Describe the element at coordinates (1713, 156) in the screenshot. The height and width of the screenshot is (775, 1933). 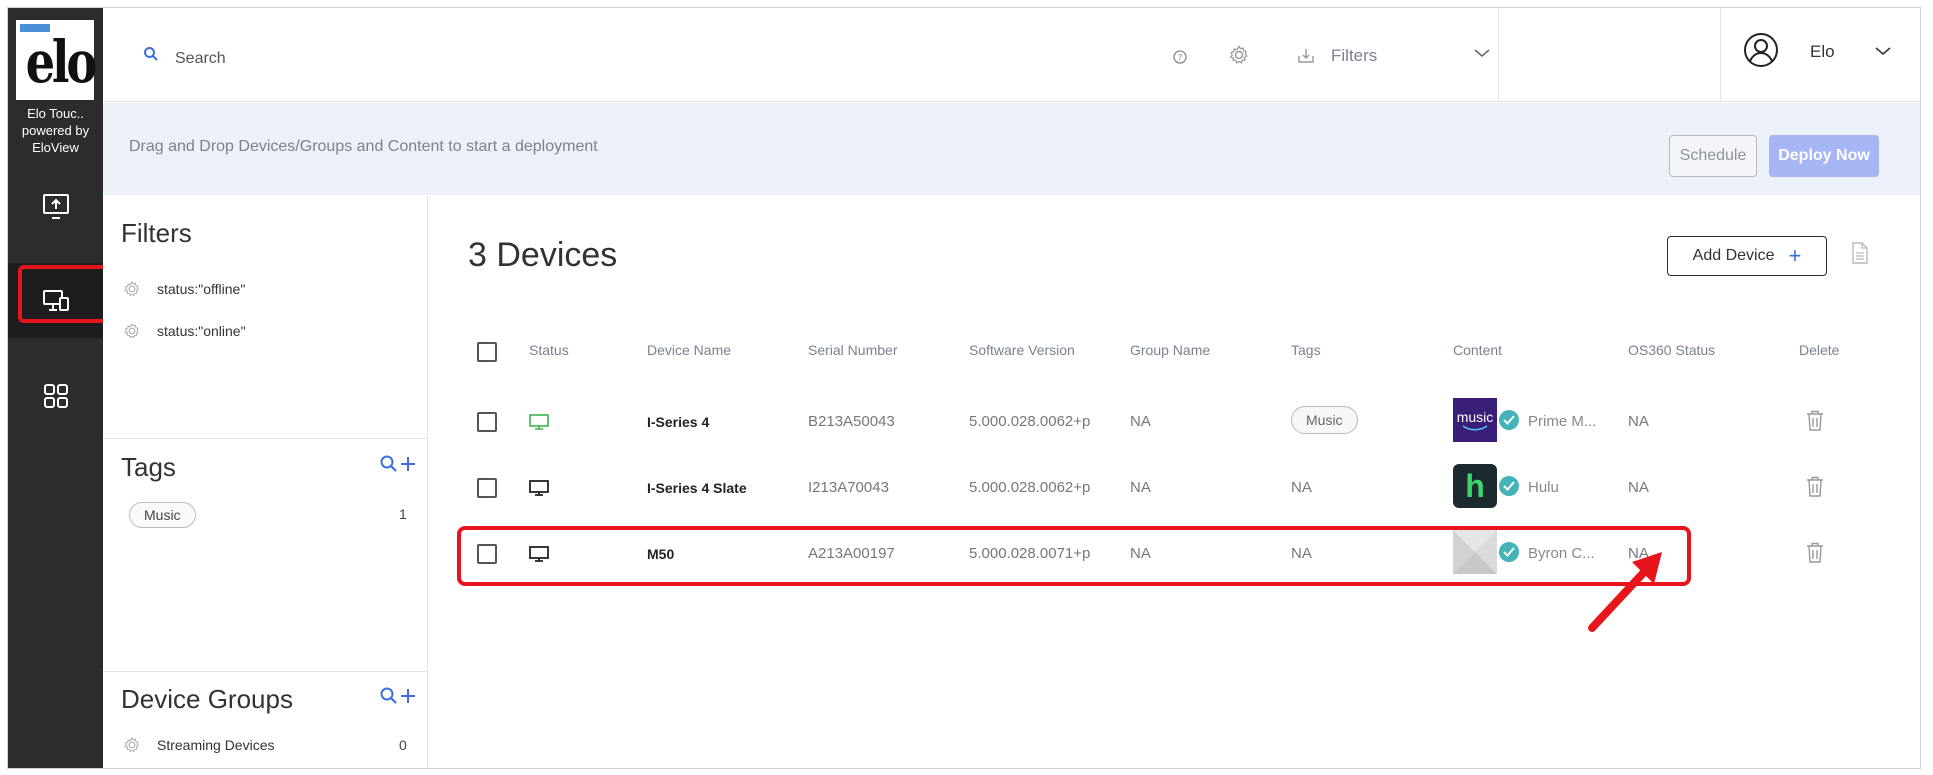
I see `schedule-button: Schedule` at that location.